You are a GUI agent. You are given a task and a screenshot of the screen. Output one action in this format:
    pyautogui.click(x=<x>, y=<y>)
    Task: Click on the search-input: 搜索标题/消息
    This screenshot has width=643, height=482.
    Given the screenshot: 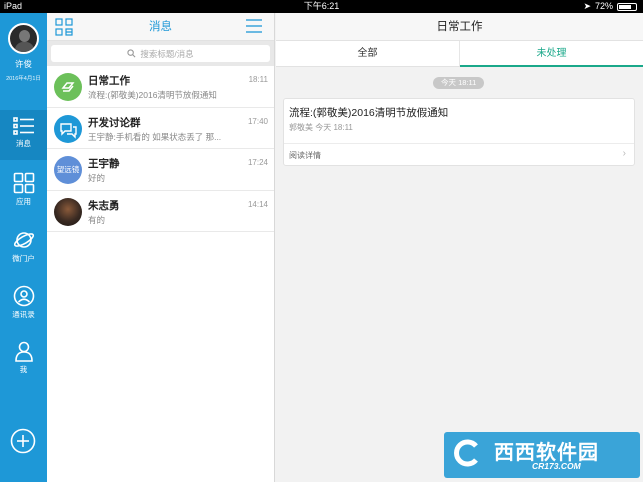 What is the action you would take?
    pyautogui.click(x=160, y=53)
    